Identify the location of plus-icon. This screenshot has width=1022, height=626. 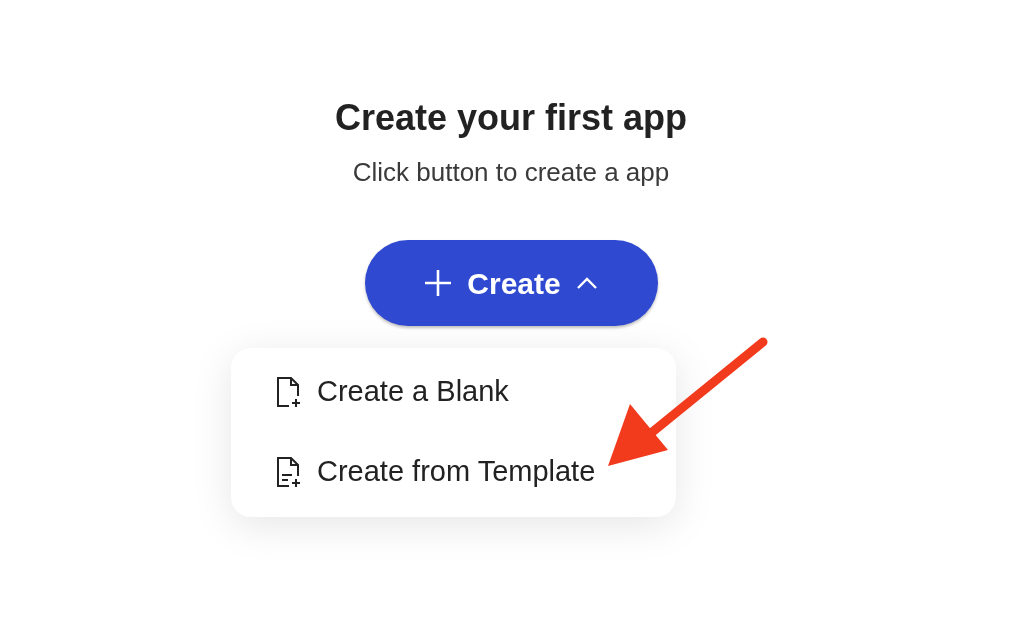
(438, 283).